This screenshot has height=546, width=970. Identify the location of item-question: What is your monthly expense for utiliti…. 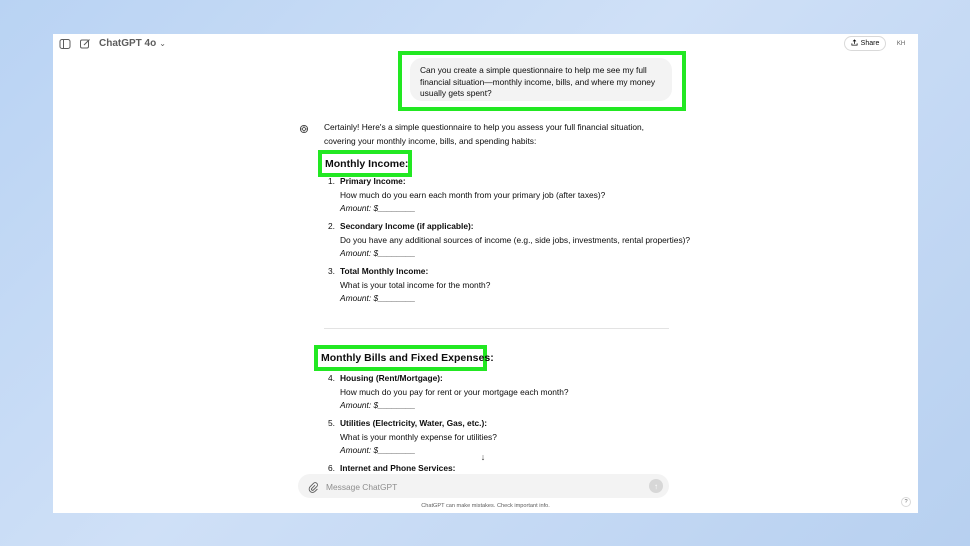
(418, 436).